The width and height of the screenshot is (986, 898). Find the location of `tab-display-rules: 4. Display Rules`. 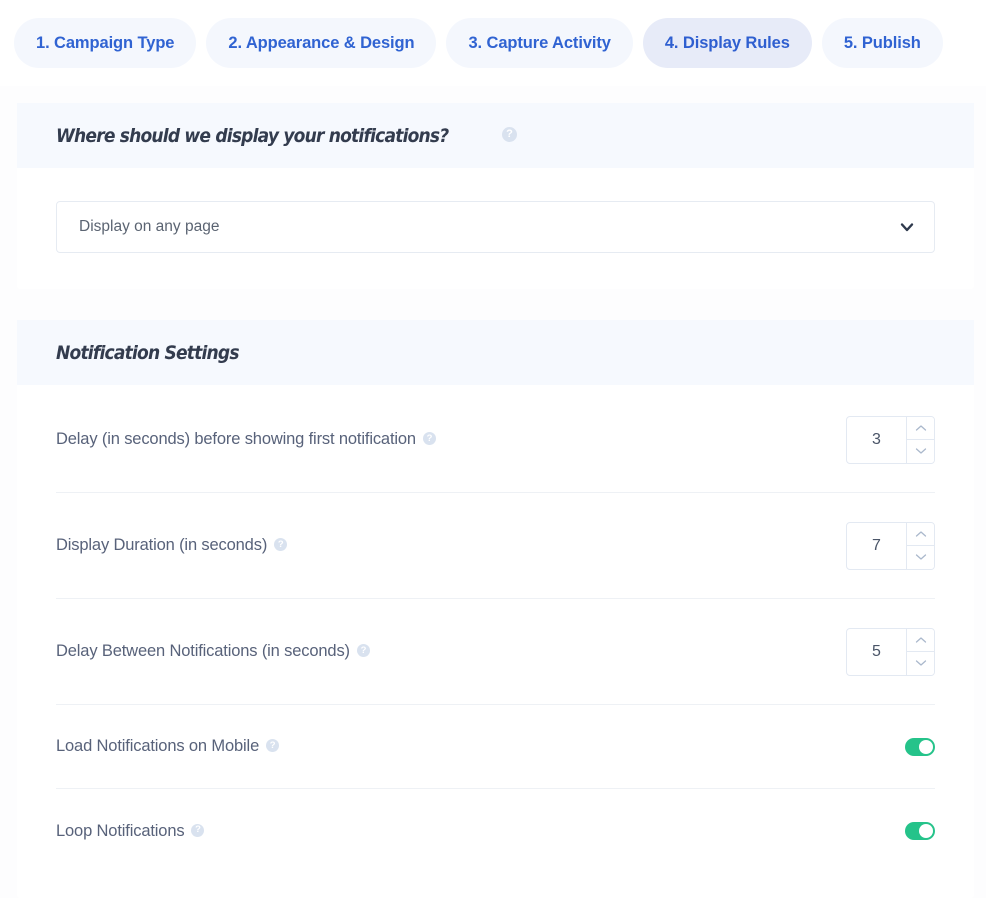

tab-display-rules: 4. Display Rules is located at coordinates (727, 43).